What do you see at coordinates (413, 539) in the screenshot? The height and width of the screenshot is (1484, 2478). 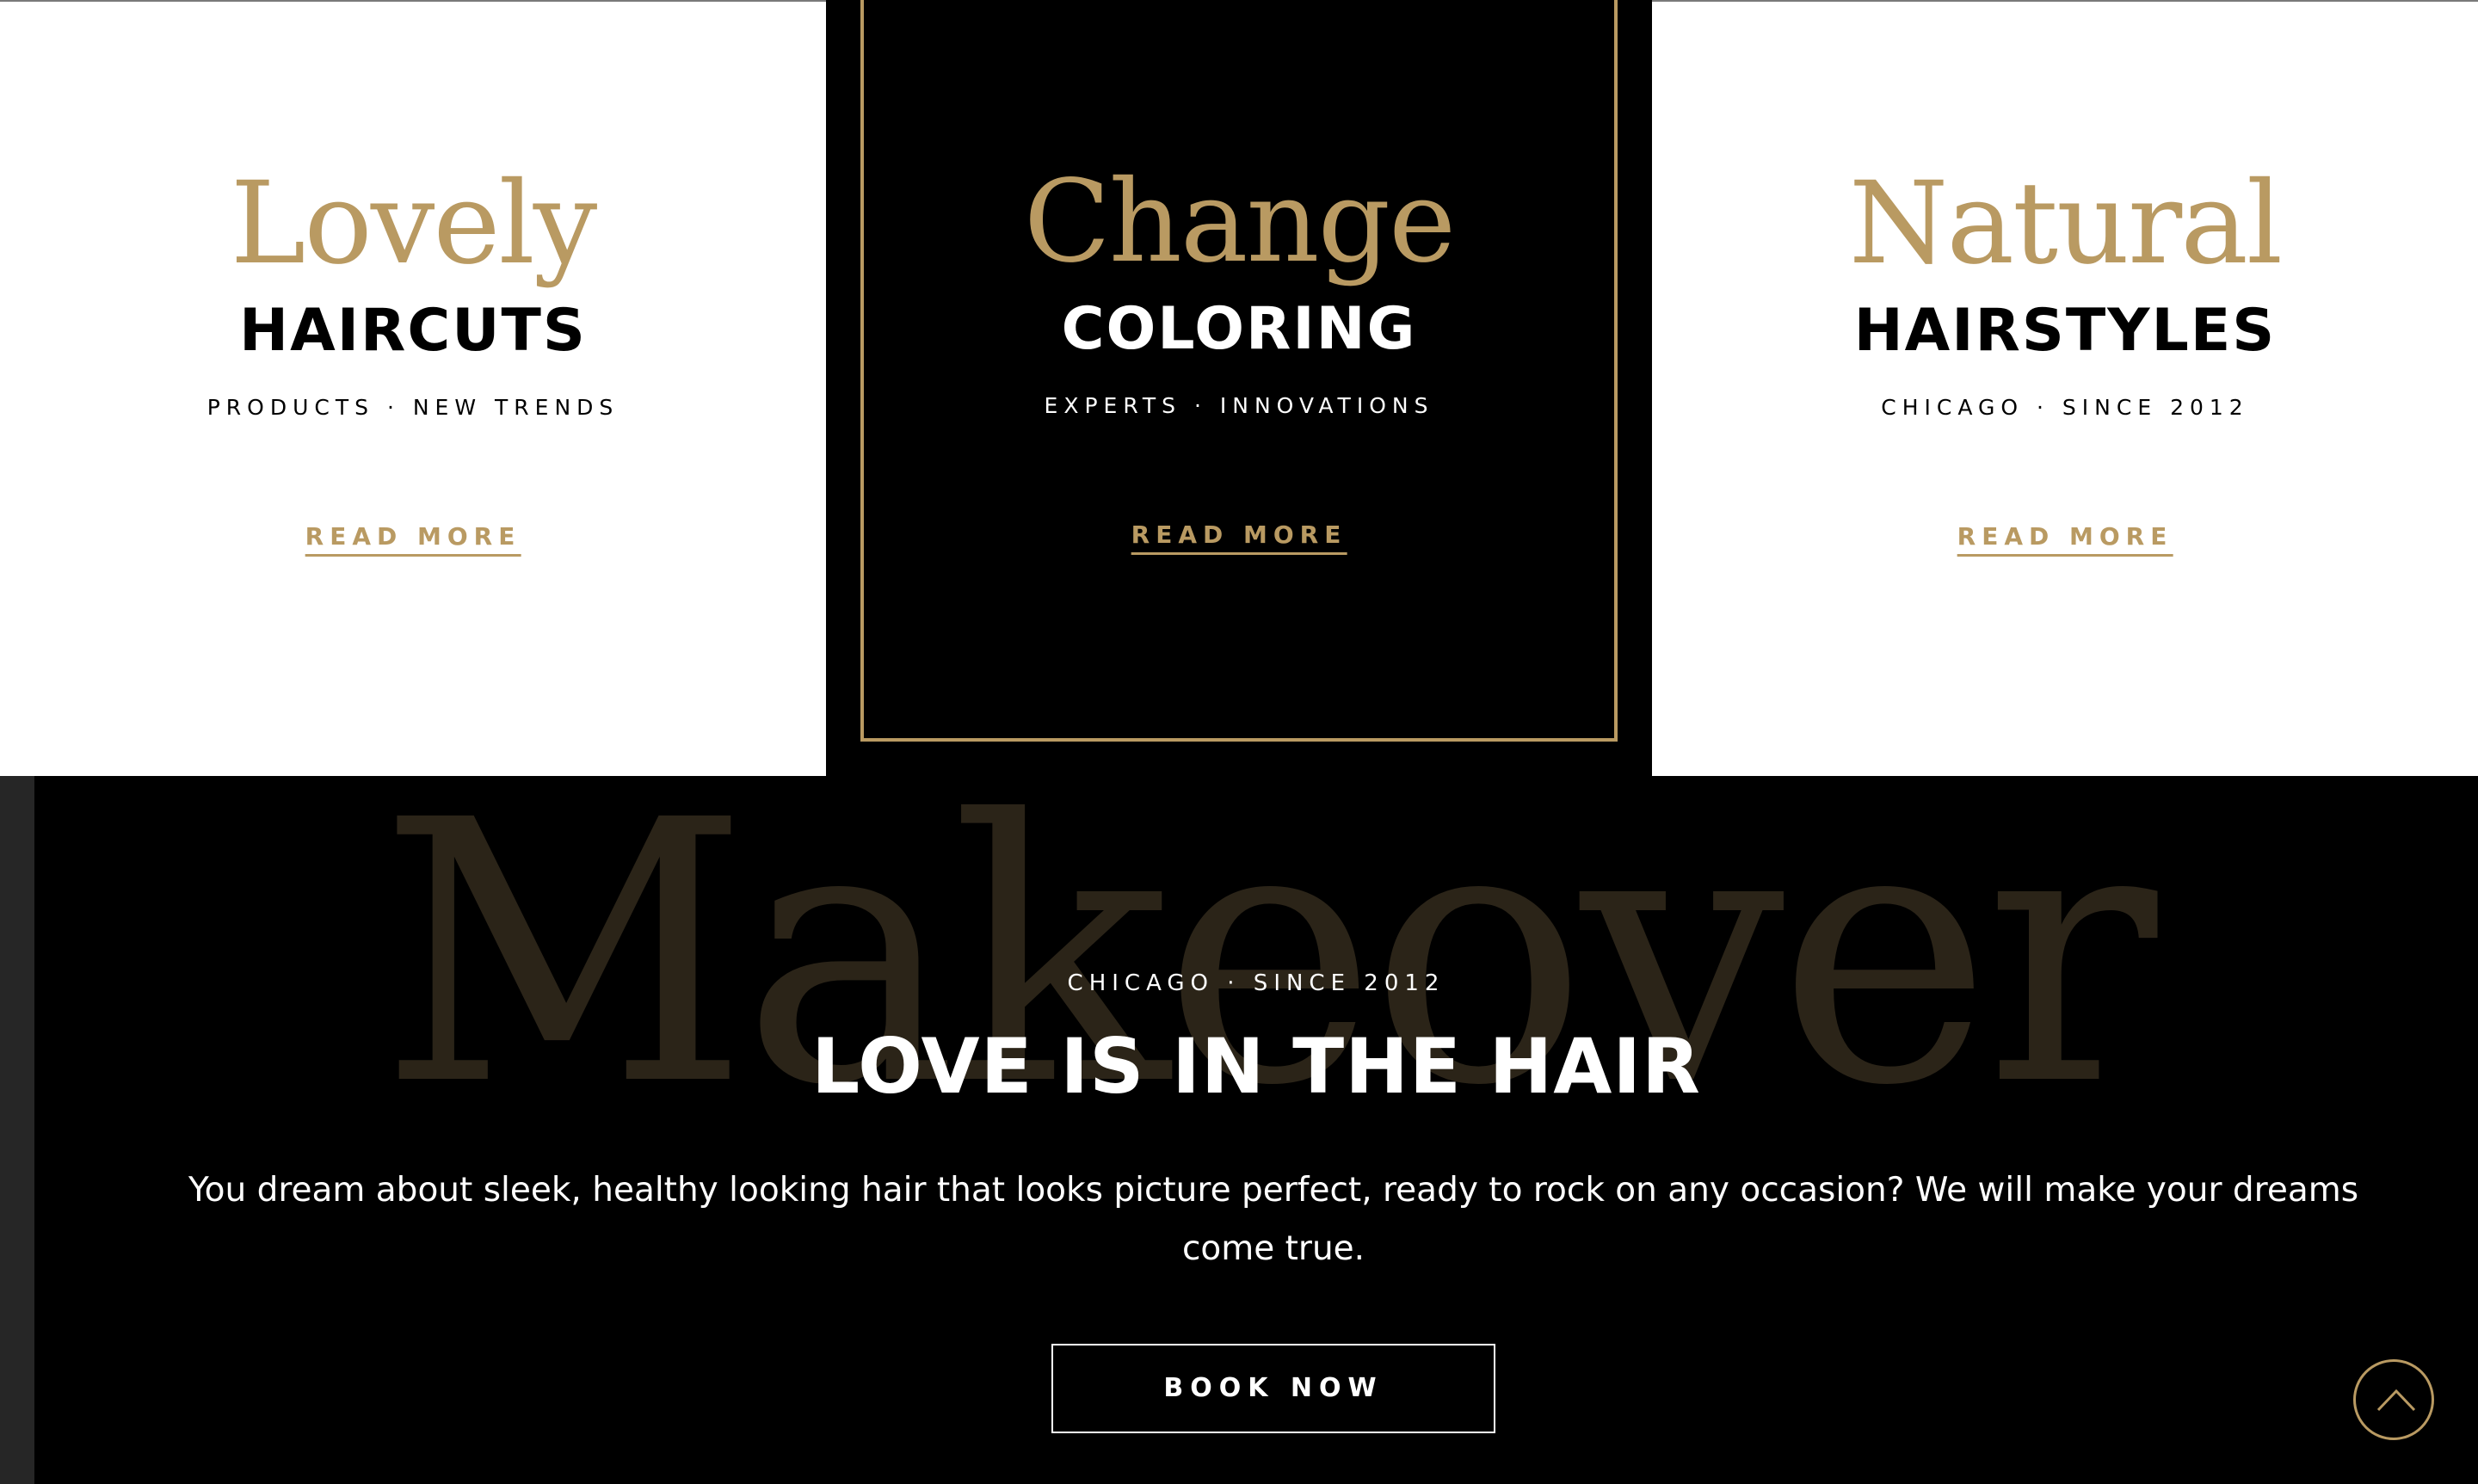 I see `read-more-link-haircuts: READ MORE` at bounding box center [413, 539].